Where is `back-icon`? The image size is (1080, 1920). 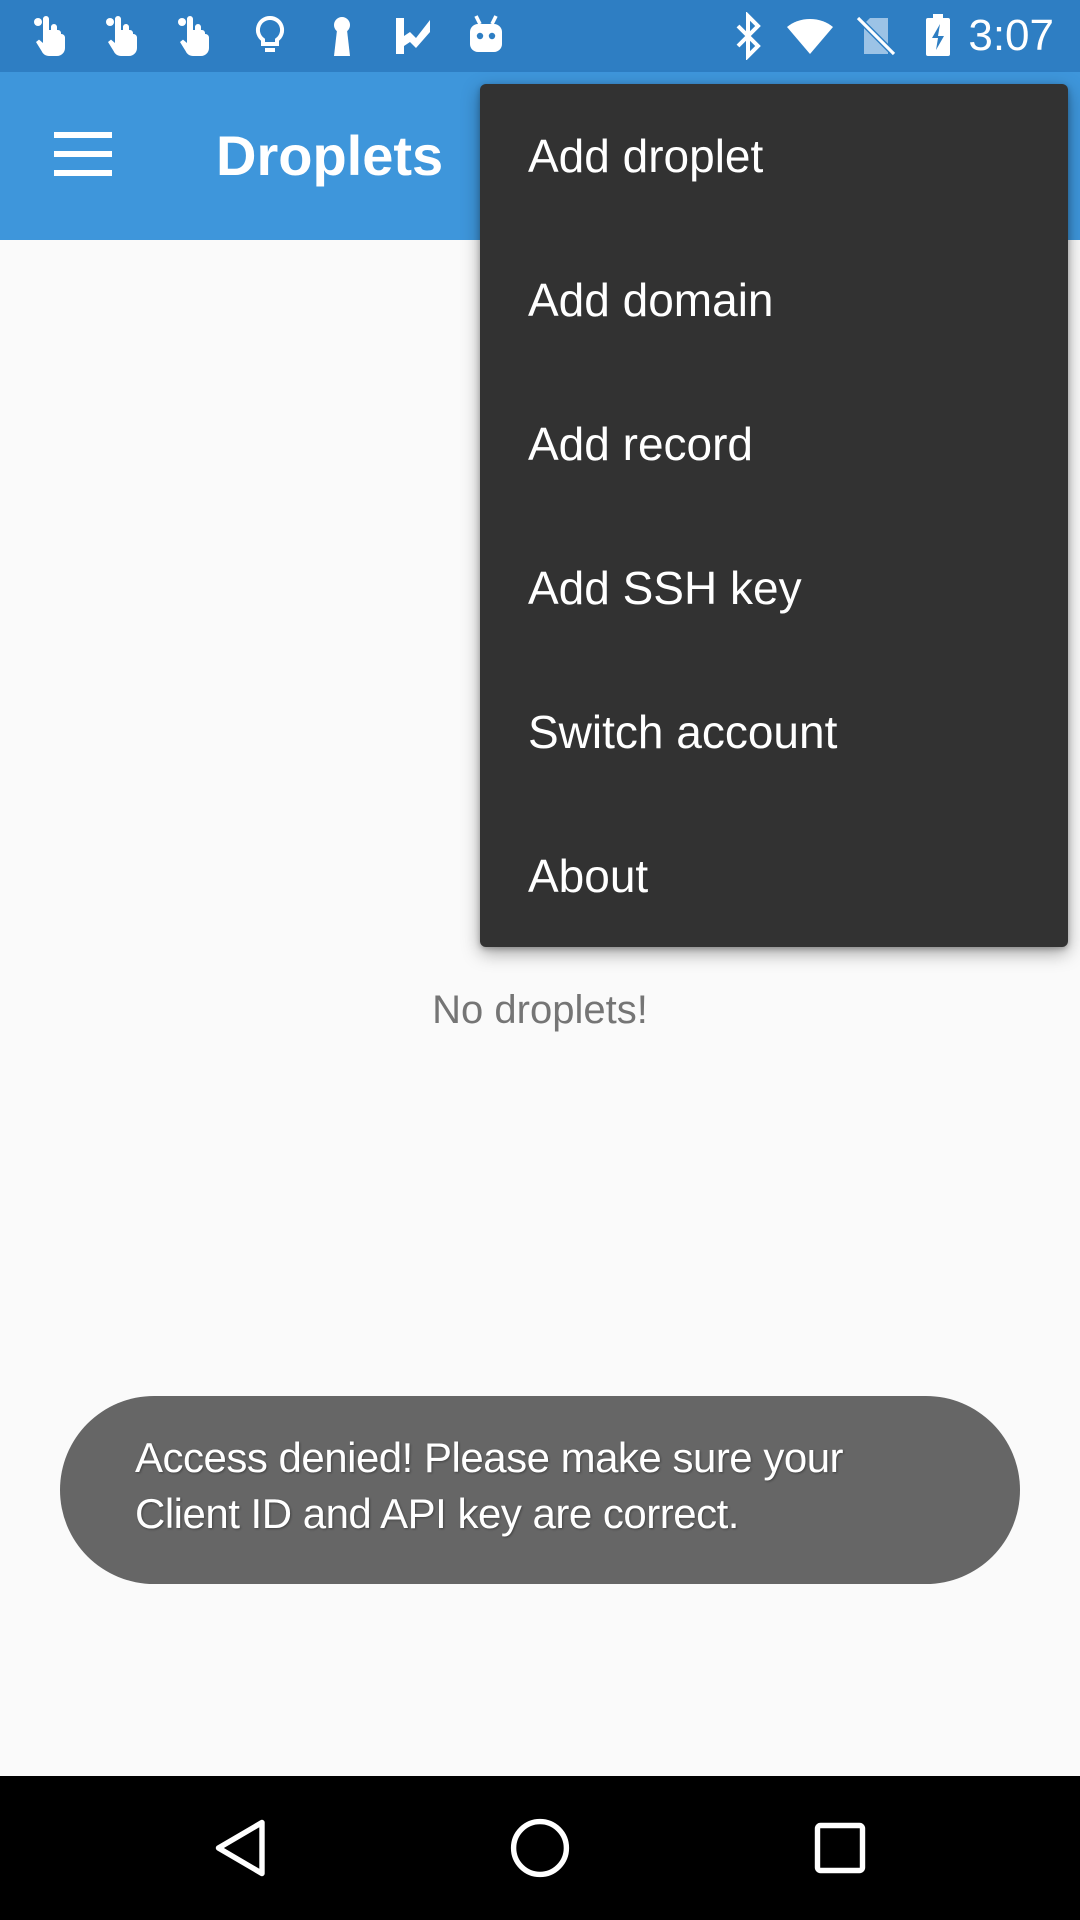 back-icon is located at coordinates (241, 1848).